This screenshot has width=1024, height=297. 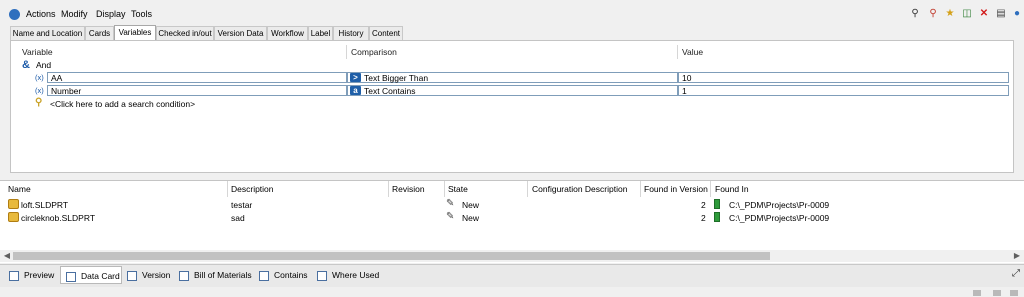 I want to click on tab-bill-of-materials-label: Bill of Materials, so click(x=223, y=275).